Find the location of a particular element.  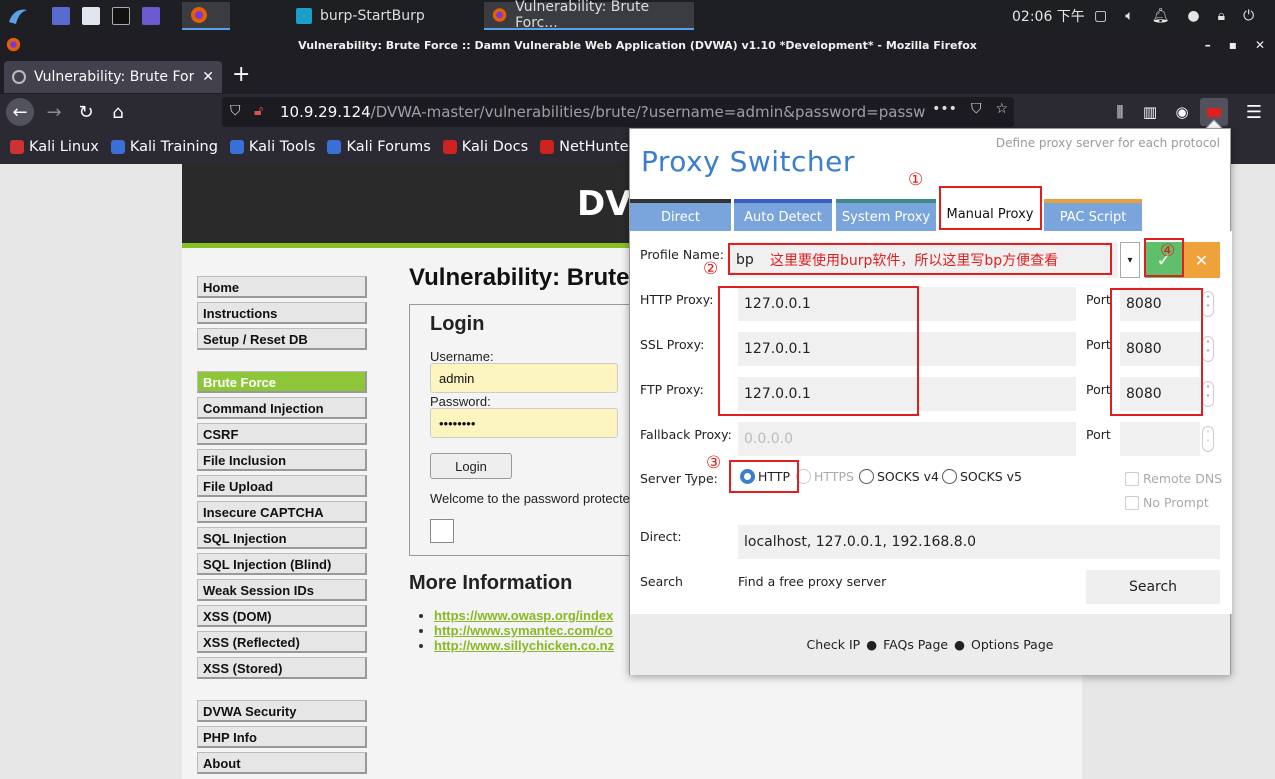

link: http://www.sillychicken.co.nz is located at coordinates (524, 645).